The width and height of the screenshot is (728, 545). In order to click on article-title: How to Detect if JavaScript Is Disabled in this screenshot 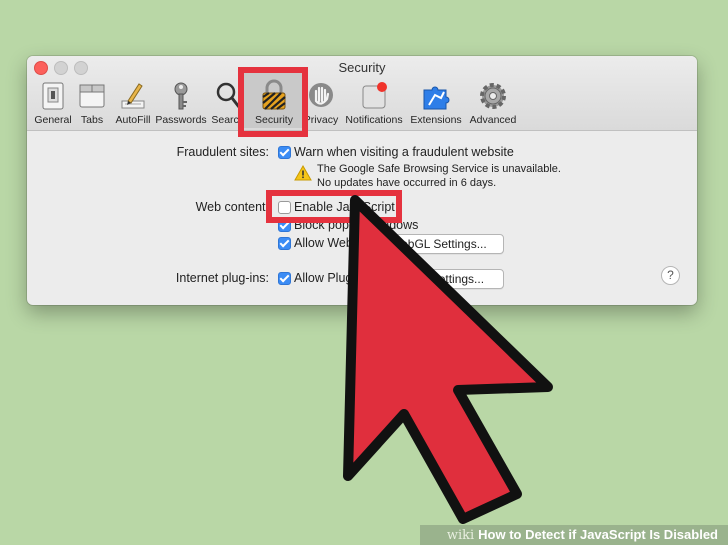, I will do `click(598, 534)`.